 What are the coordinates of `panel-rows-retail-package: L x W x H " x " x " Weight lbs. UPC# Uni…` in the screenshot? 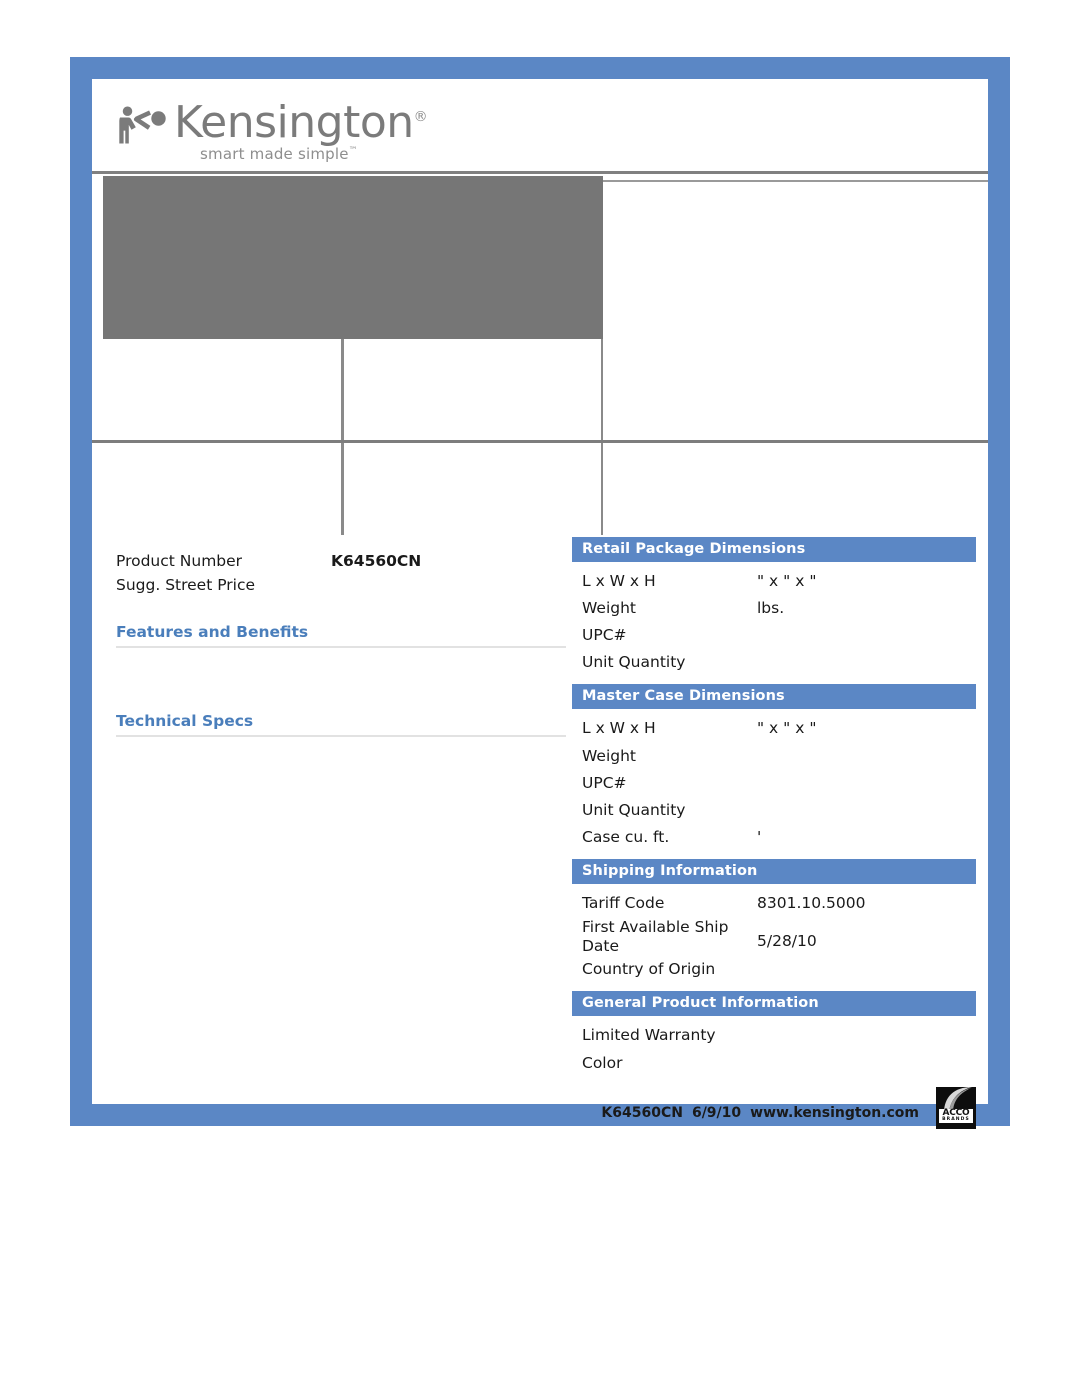 It's located at (774, 623).